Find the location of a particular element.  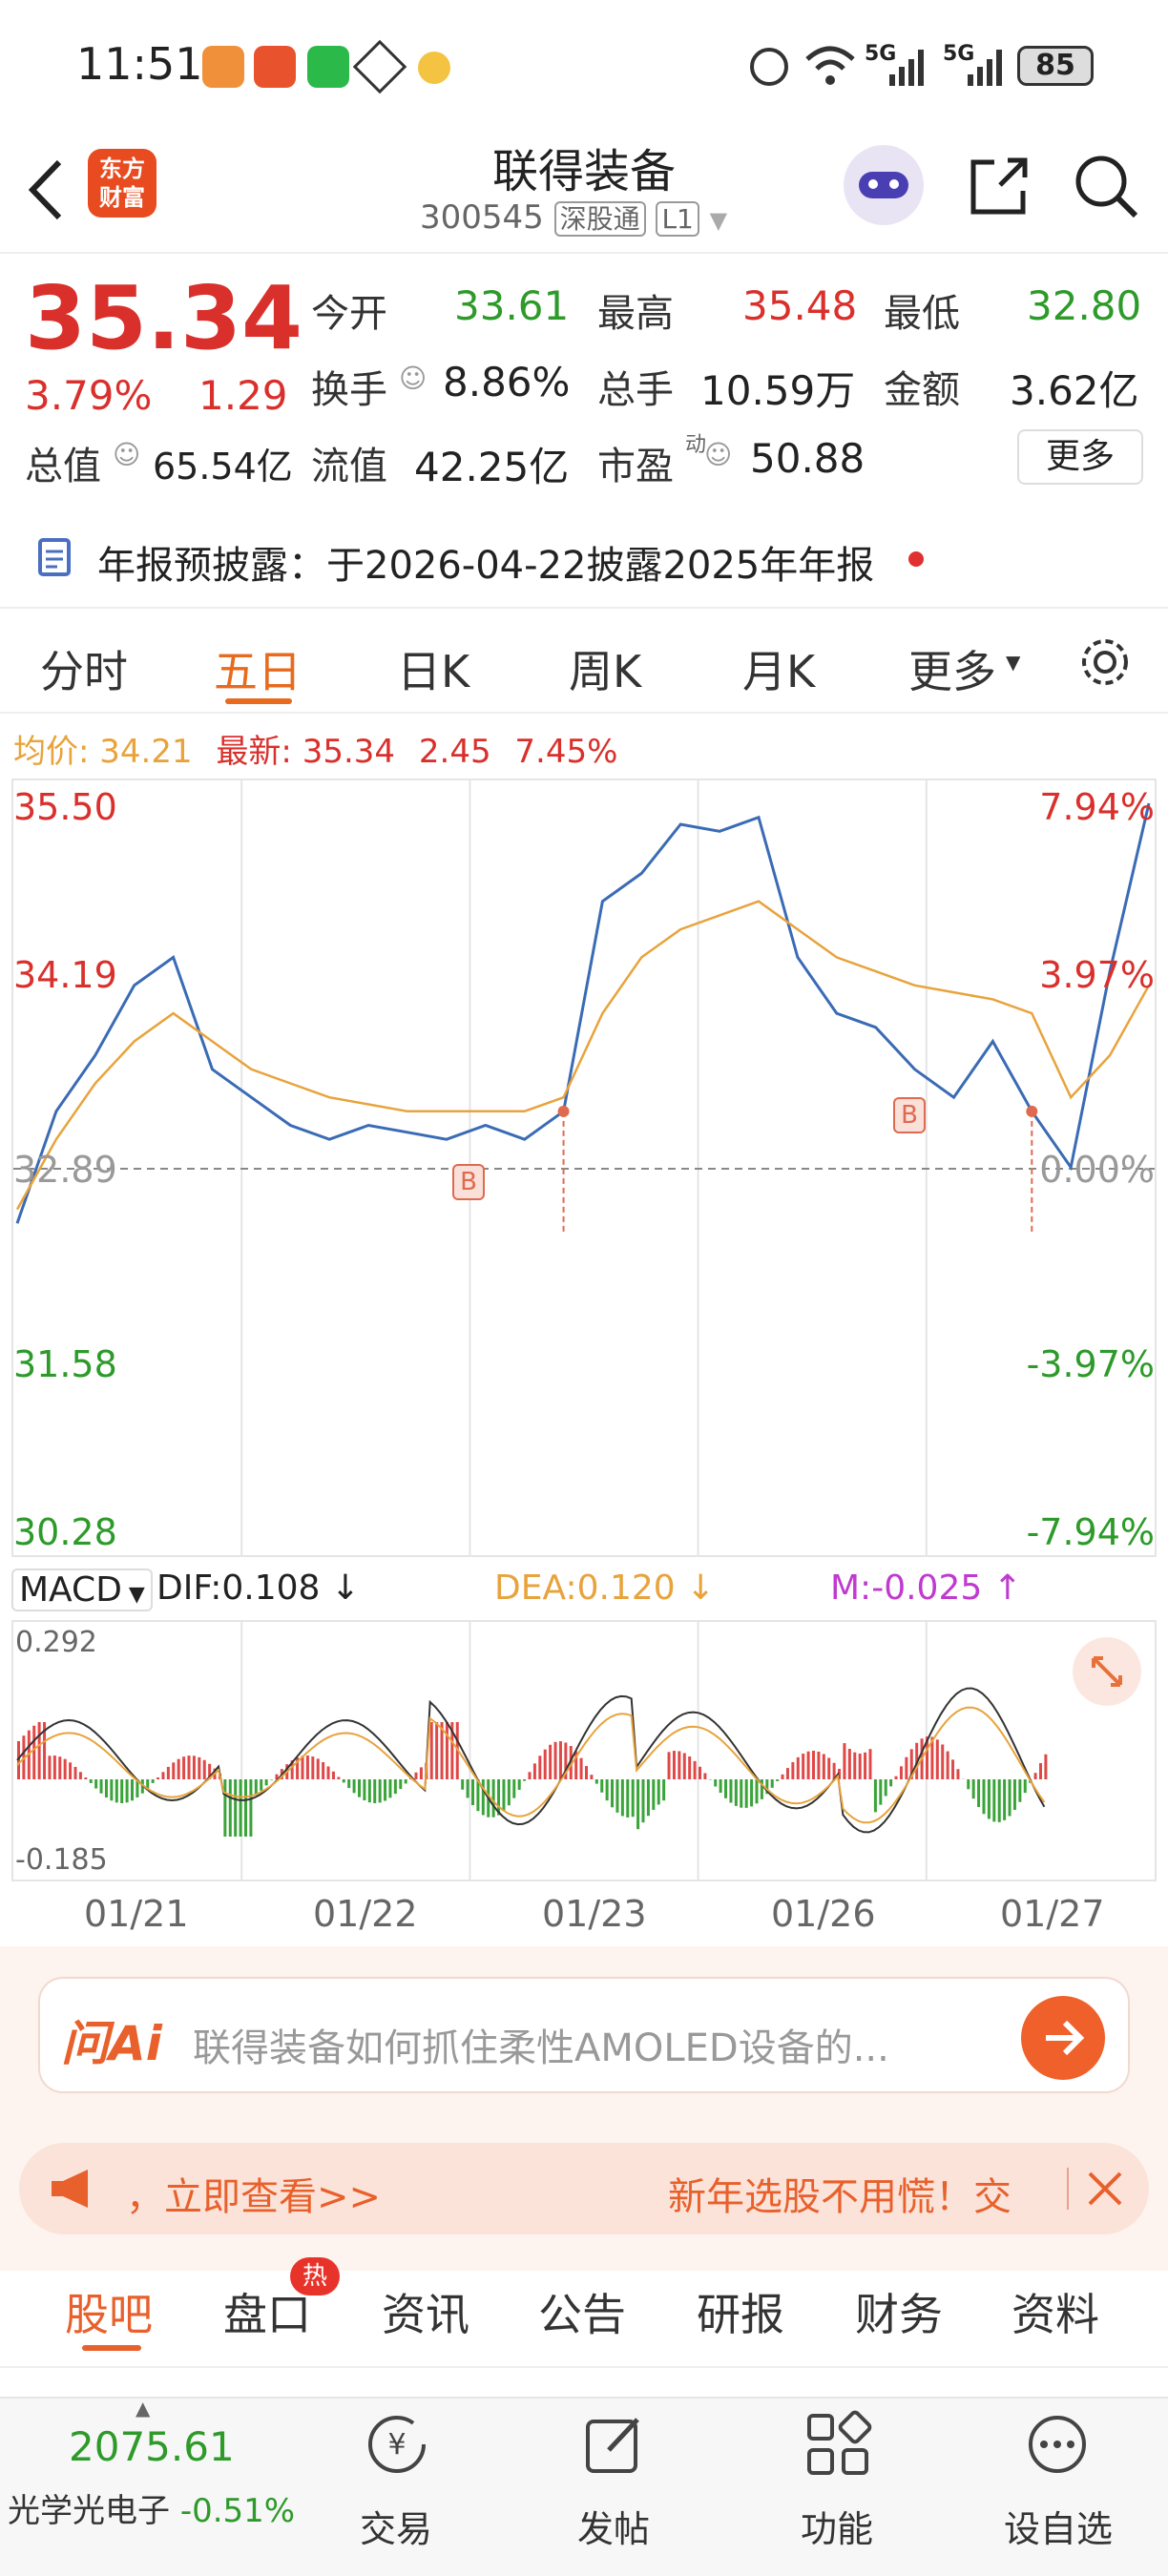

tab-intraday: 分时 is located at coordinates (84, 668).